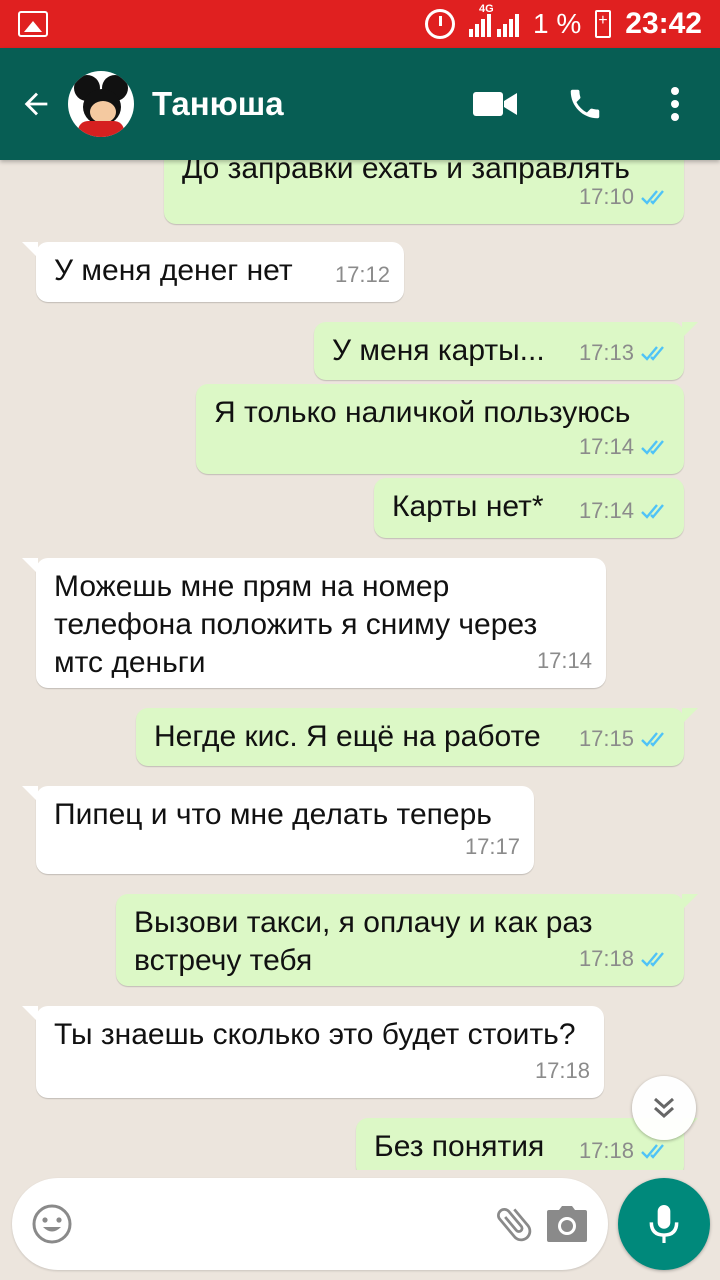 Image resolution: width=720 pixels, height=1280 pixels. Describe the element at coordinates (406, 172) in the screenshot. I see `message-text: До заправки ехать и заправлять` at that location.